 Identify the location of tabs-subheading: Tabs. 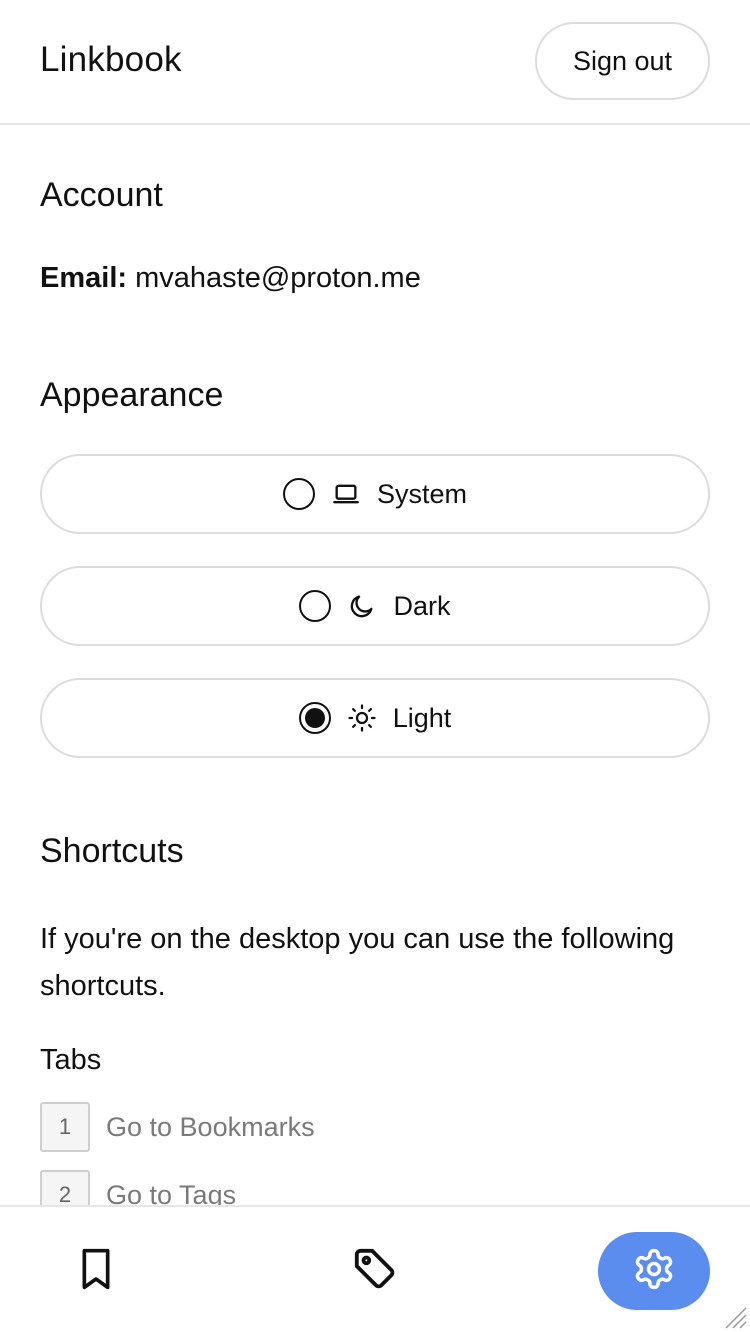
(71, 1060).